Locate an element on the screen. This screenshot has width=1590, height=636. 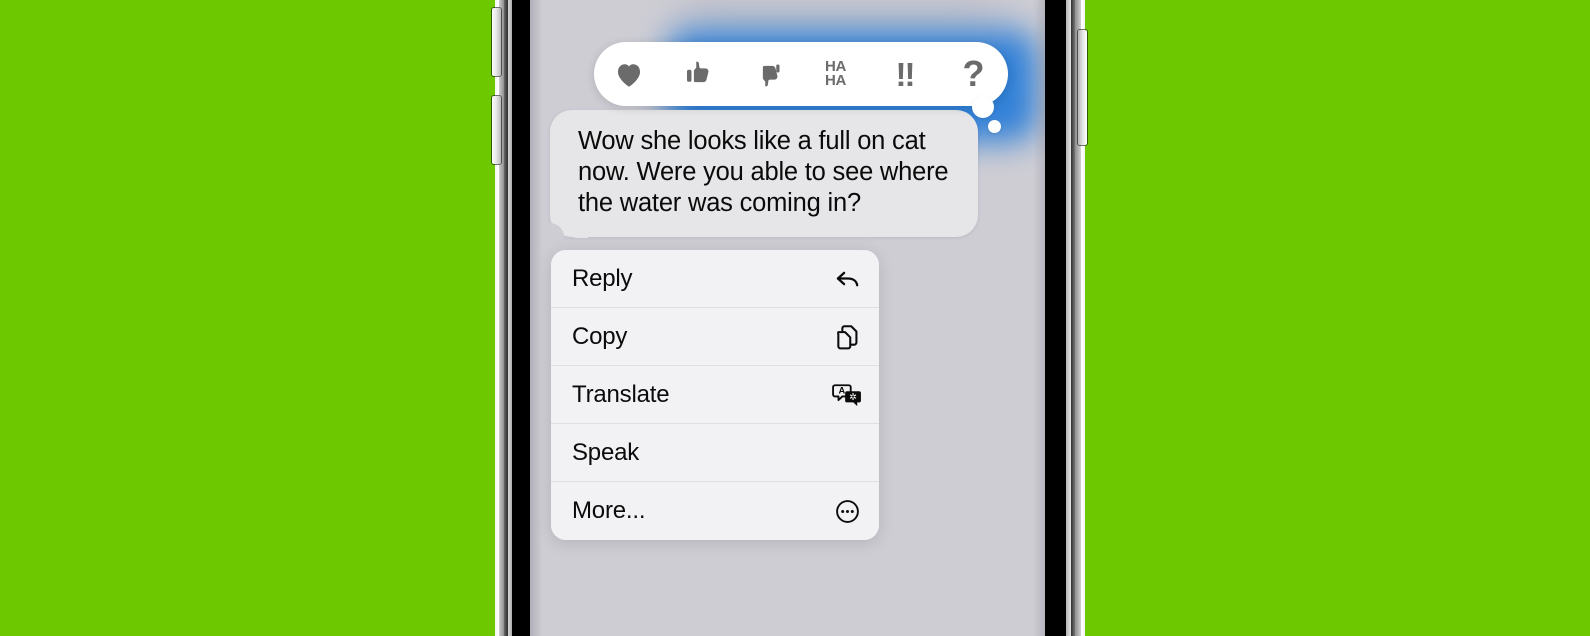
more-ellipsis-circle-icon is located at coordinates (847, 511).